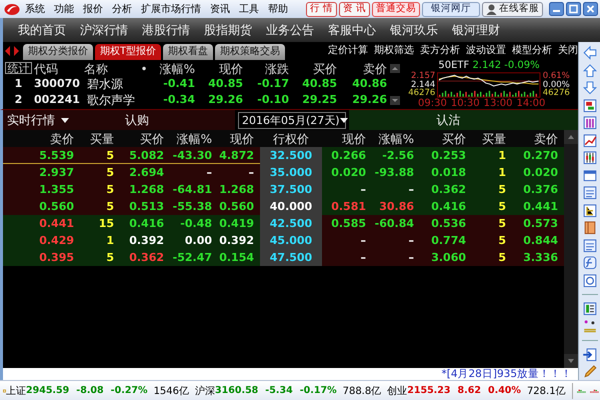 This screenshot has height=400, width=600. I want to click on link: 模型分析, so click(532, 51).